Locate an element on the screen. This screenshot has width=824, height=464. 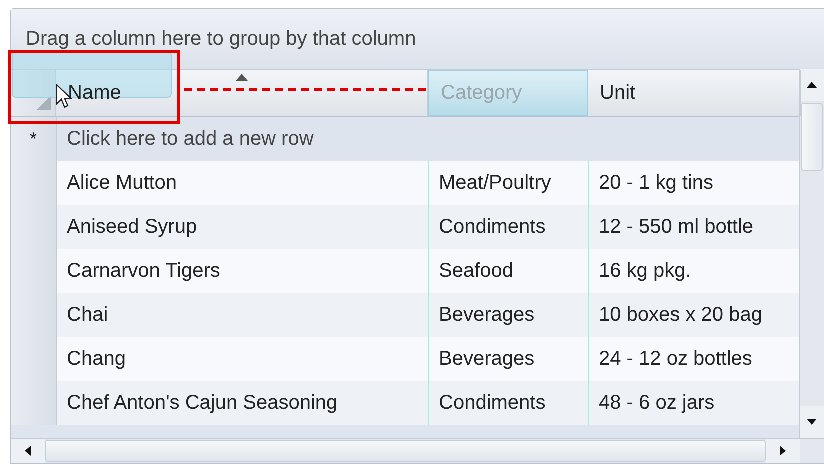
down-arrow-icon is located at coordinates (812, 422).